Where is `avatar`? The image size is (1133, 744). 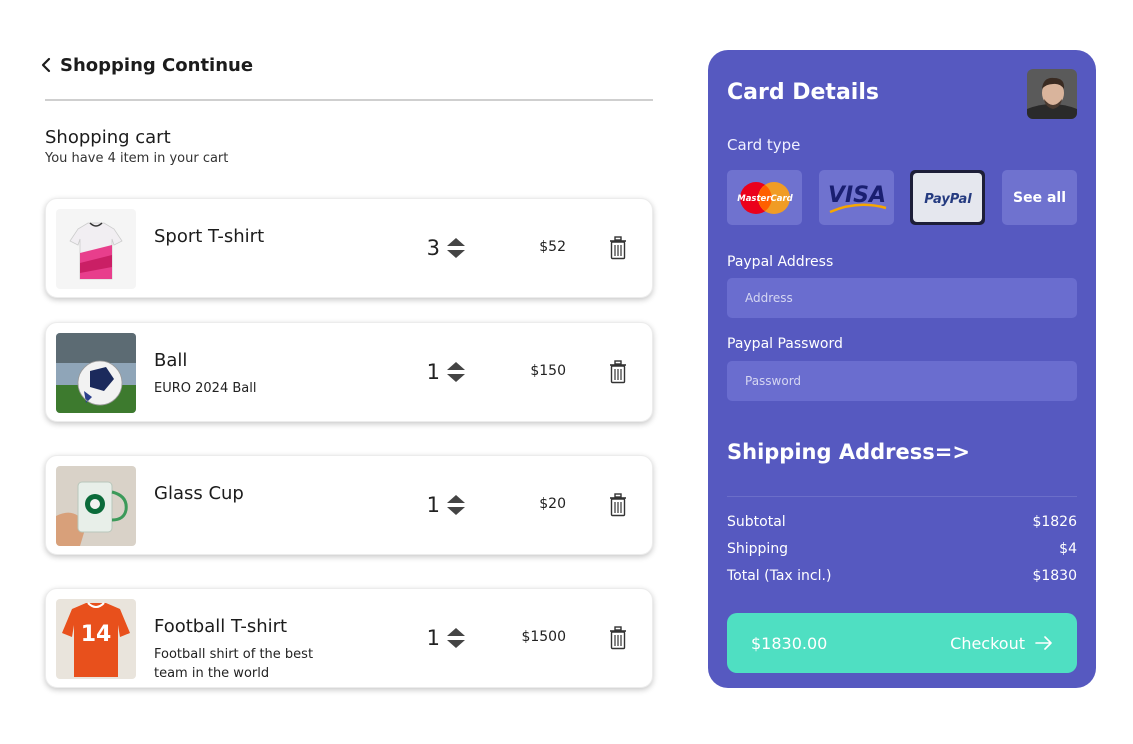
avatar is located at coordinates (1052, 94).